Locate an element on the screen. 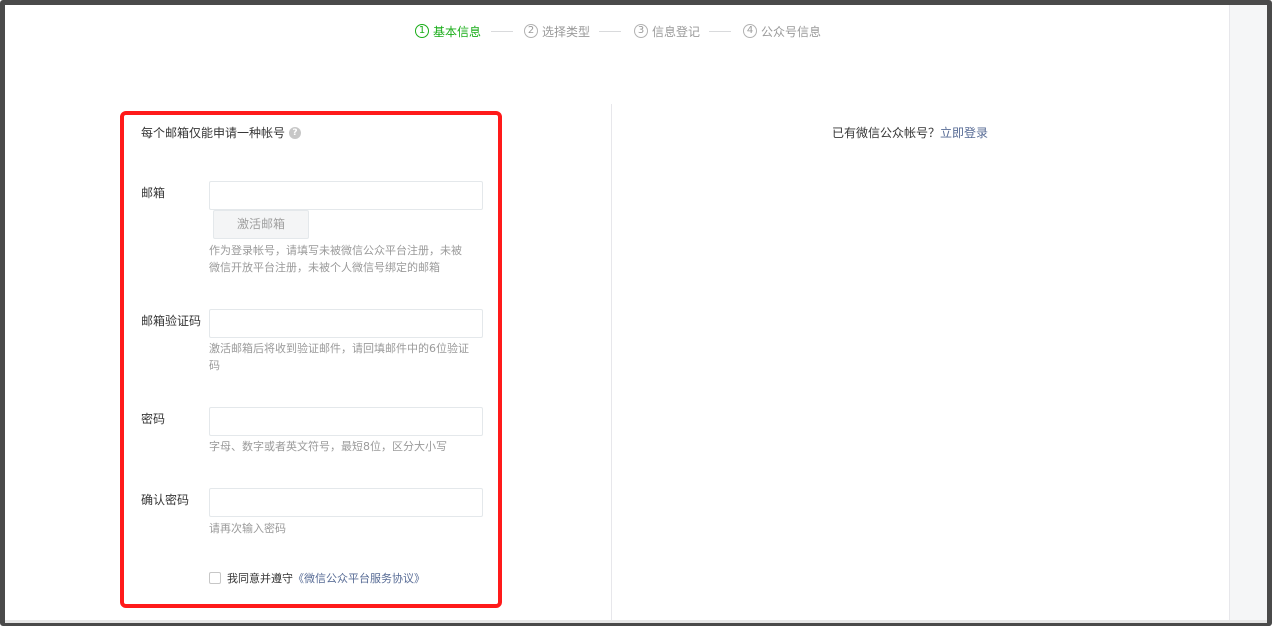 The image size is (1272, 626). confirm-password-label: 确认密码 is located at coordinates (165, 500).